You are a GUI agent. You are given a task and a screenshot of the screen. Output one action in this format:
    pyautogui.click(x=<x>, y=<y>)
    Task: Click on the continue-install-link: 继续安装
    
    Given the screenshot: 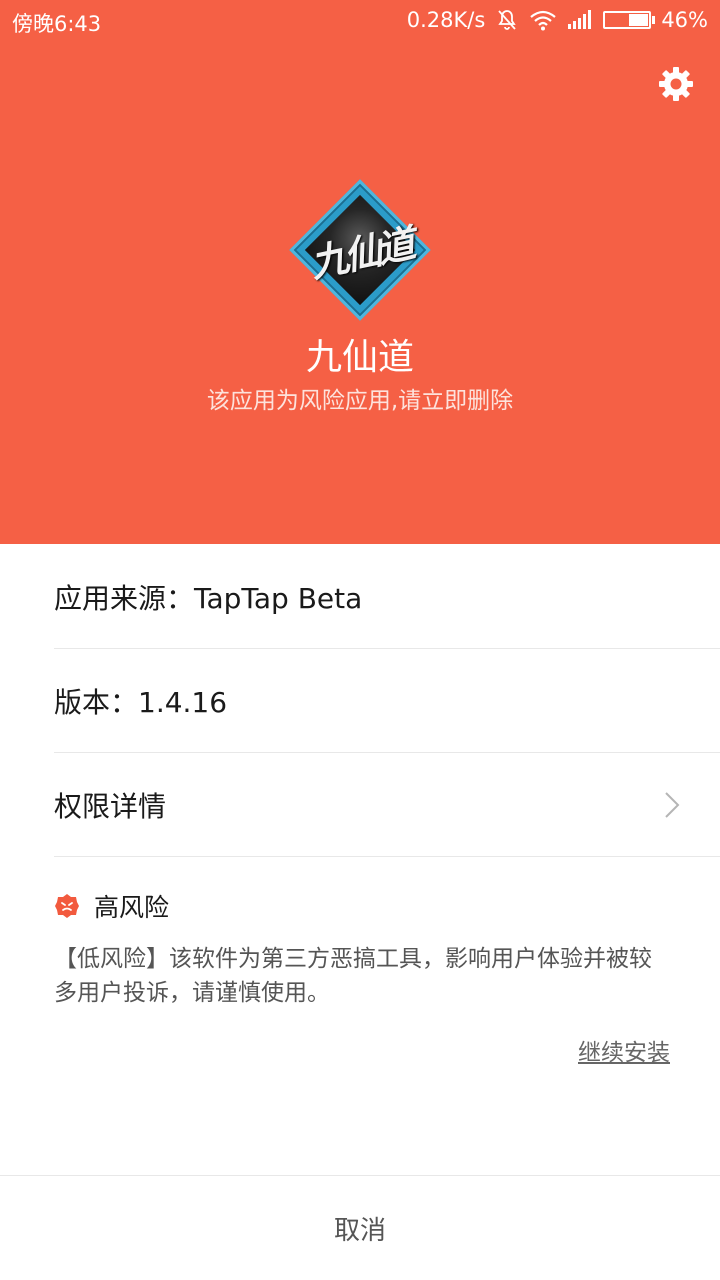 What is the action you would take?
    pyautogui.click(x=624, y=1050)
    